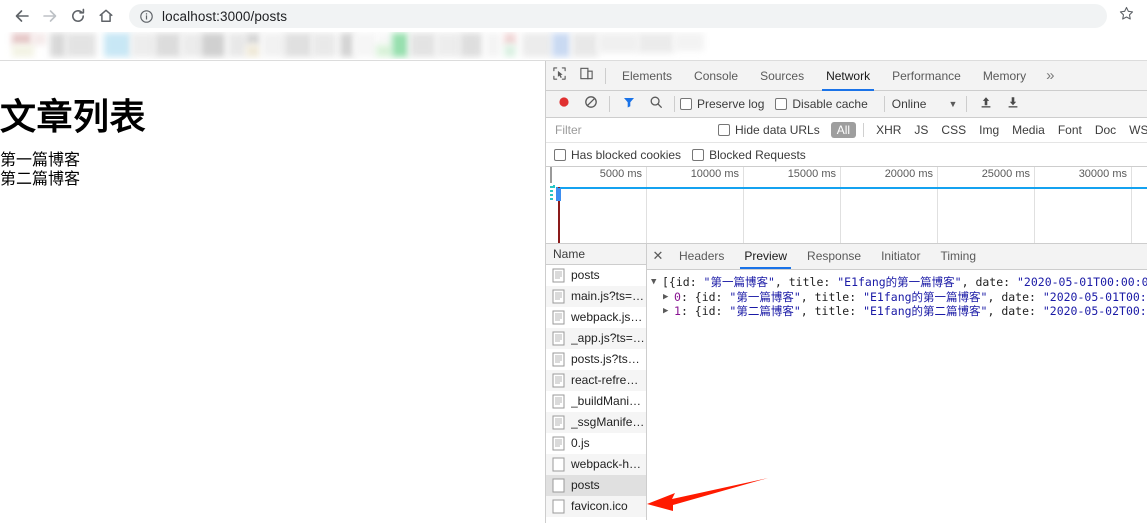 The width and height of the screenshot is (1147, 523). Describe the element at coordinates (843, 130) in the screenshot. I see `filter-type-all: All` at that location.